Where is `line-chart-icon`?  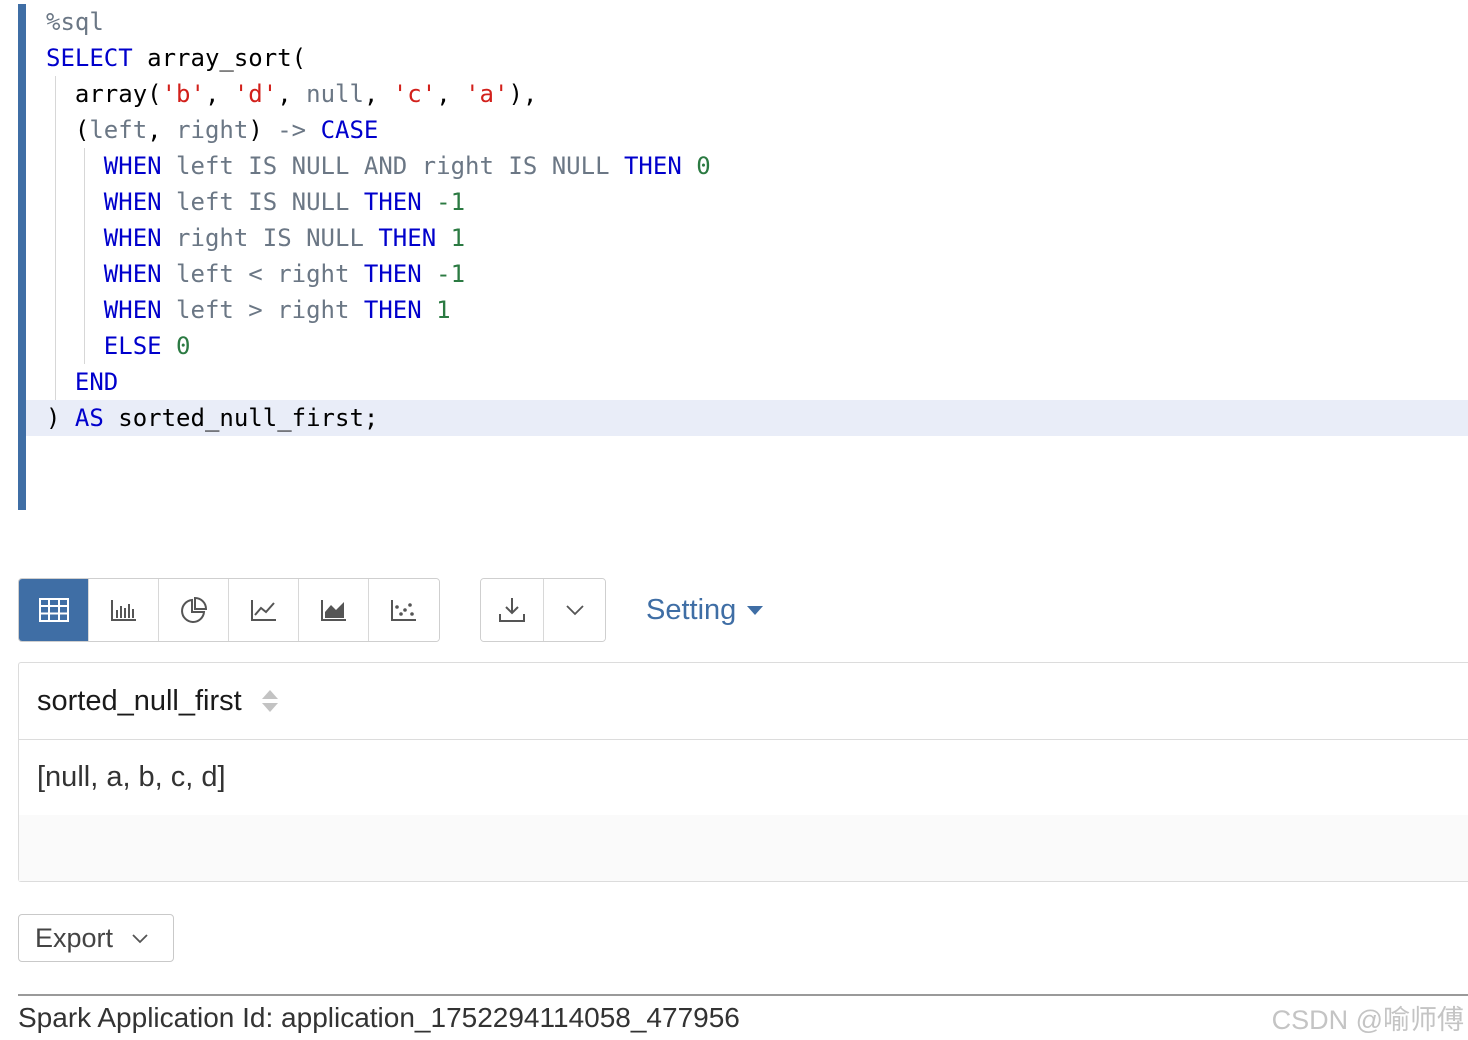 line-chart-icon is located at coordinates (263, 610).